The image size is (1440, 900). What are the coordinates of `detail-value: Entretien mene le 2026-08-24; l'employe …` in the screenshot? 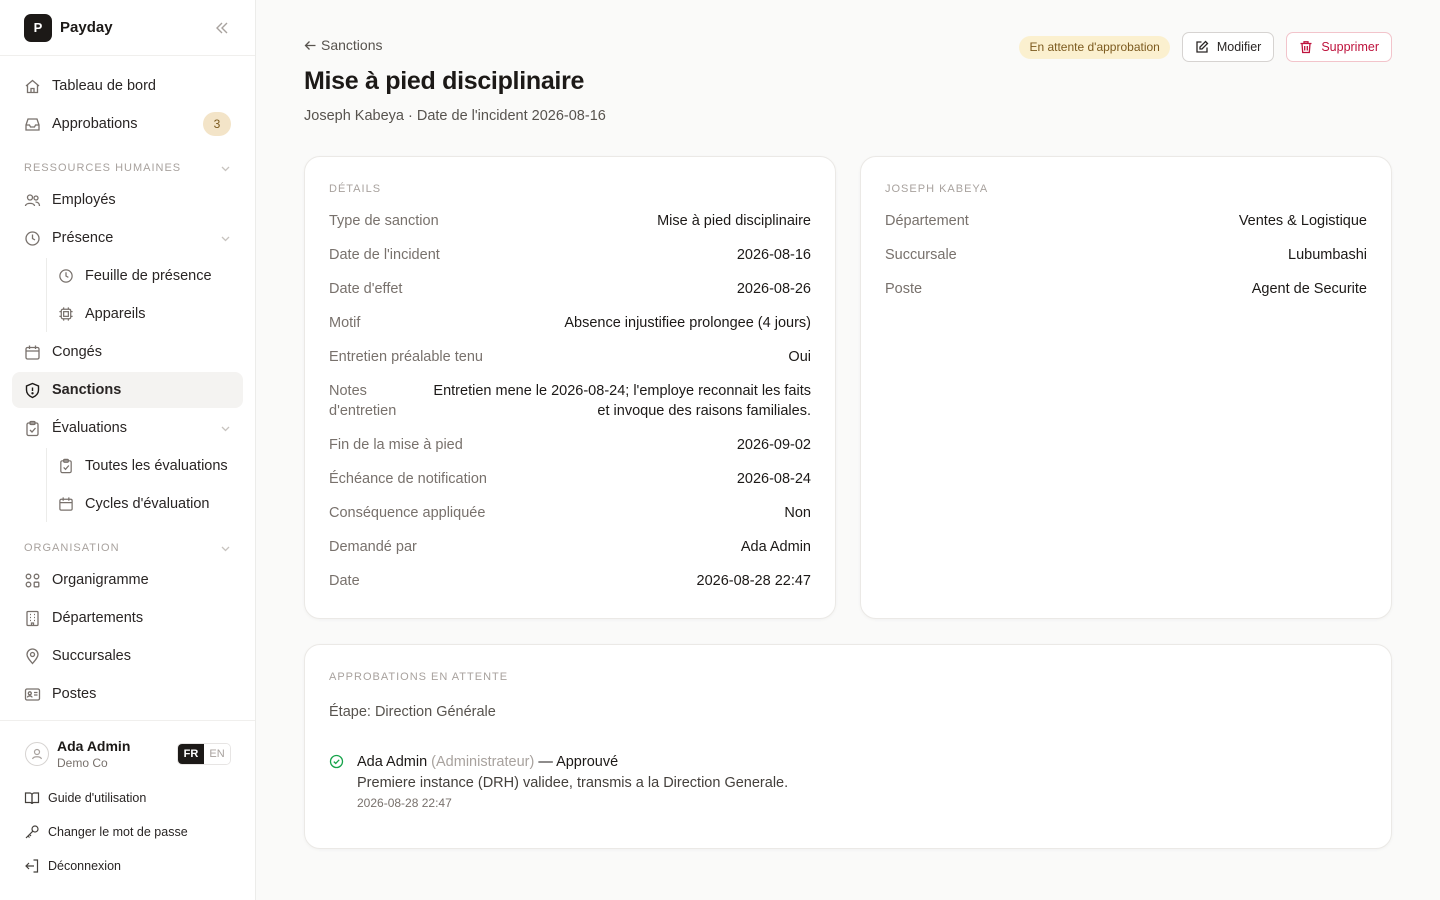 It's located at (622, 401).